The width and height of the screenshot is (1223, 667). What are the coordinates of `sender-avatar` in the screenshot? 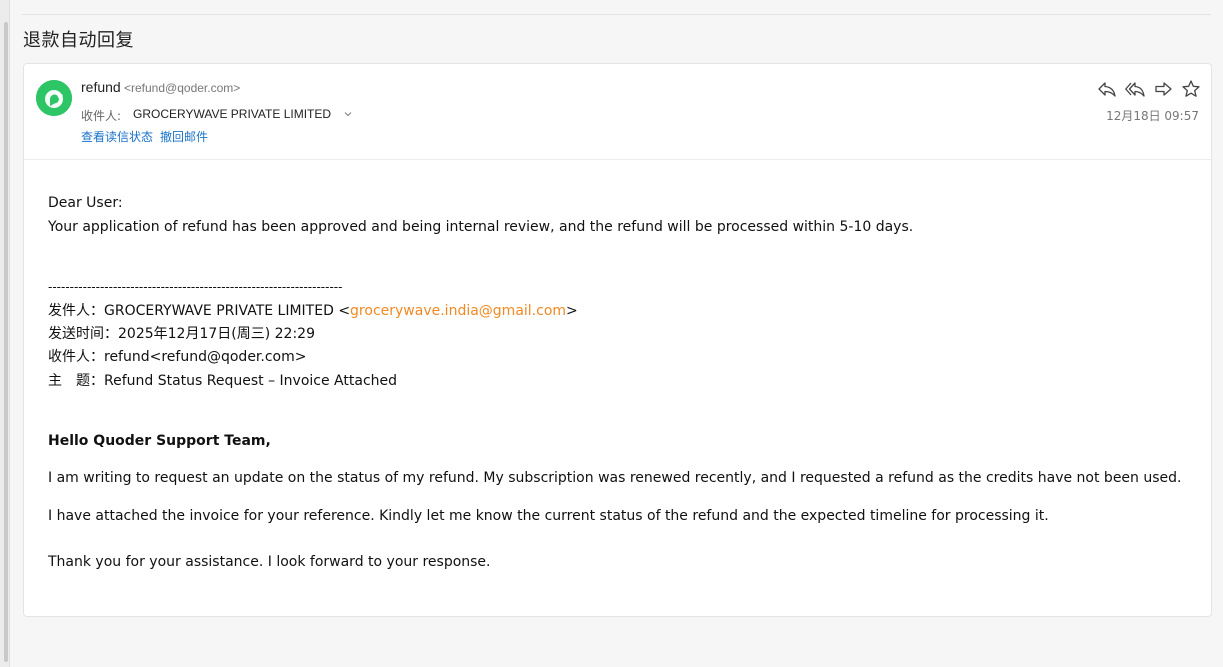 It's located at (54, 98).